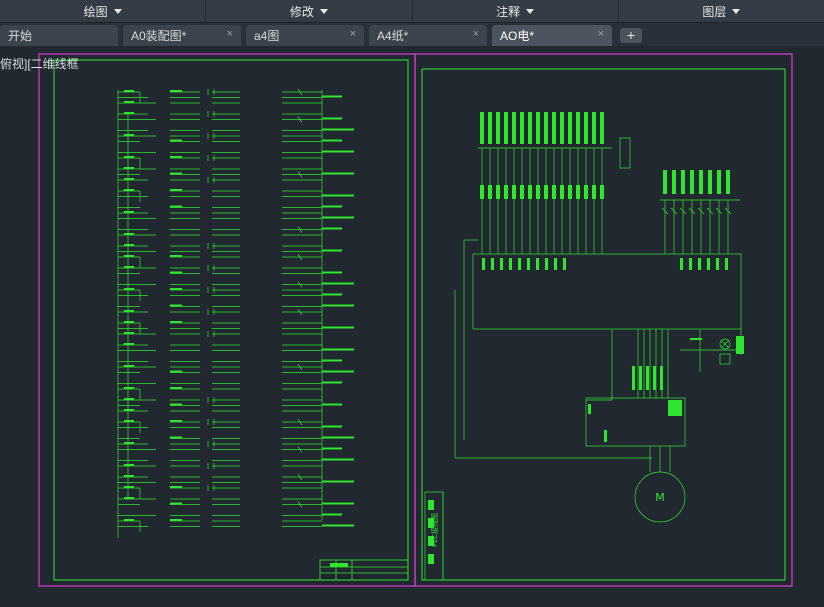  Describe the element at coordinates (660, 497) in the screenshot. I see `motor-label: M` at that location.